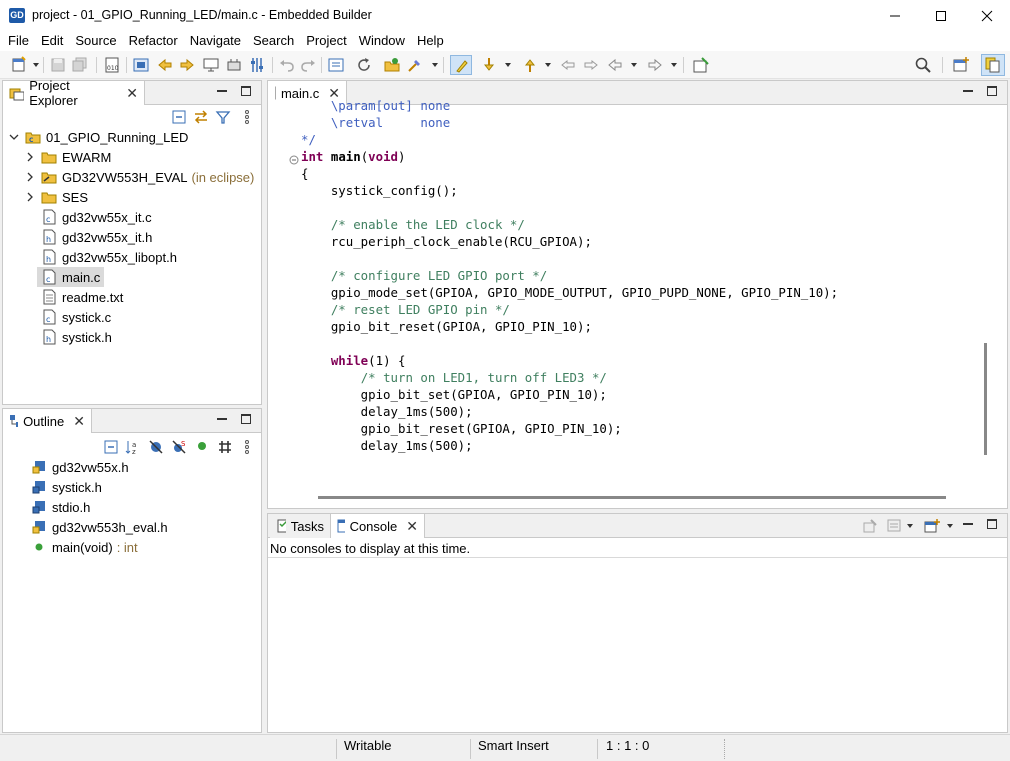 The height and width of the screenshot is (761, 1010). I want to click on tree-item-file: c gd32vw55x_it.c, so click(96, 217).